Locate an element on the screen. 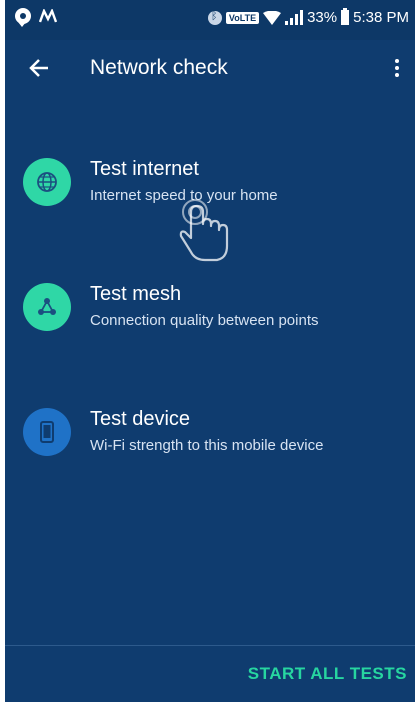  signal-icon is located at coordinates (294, 17).